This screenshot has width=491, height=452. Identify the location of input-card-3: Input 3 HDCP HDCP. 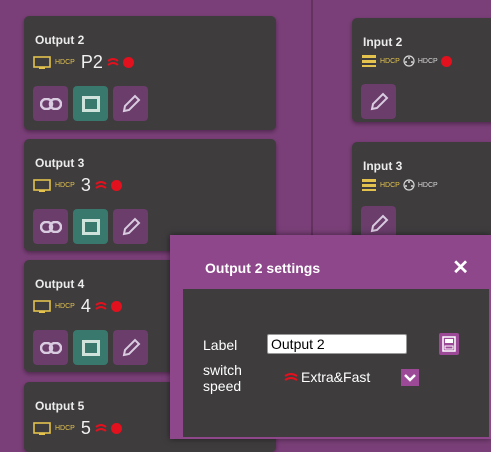
(421, 192).